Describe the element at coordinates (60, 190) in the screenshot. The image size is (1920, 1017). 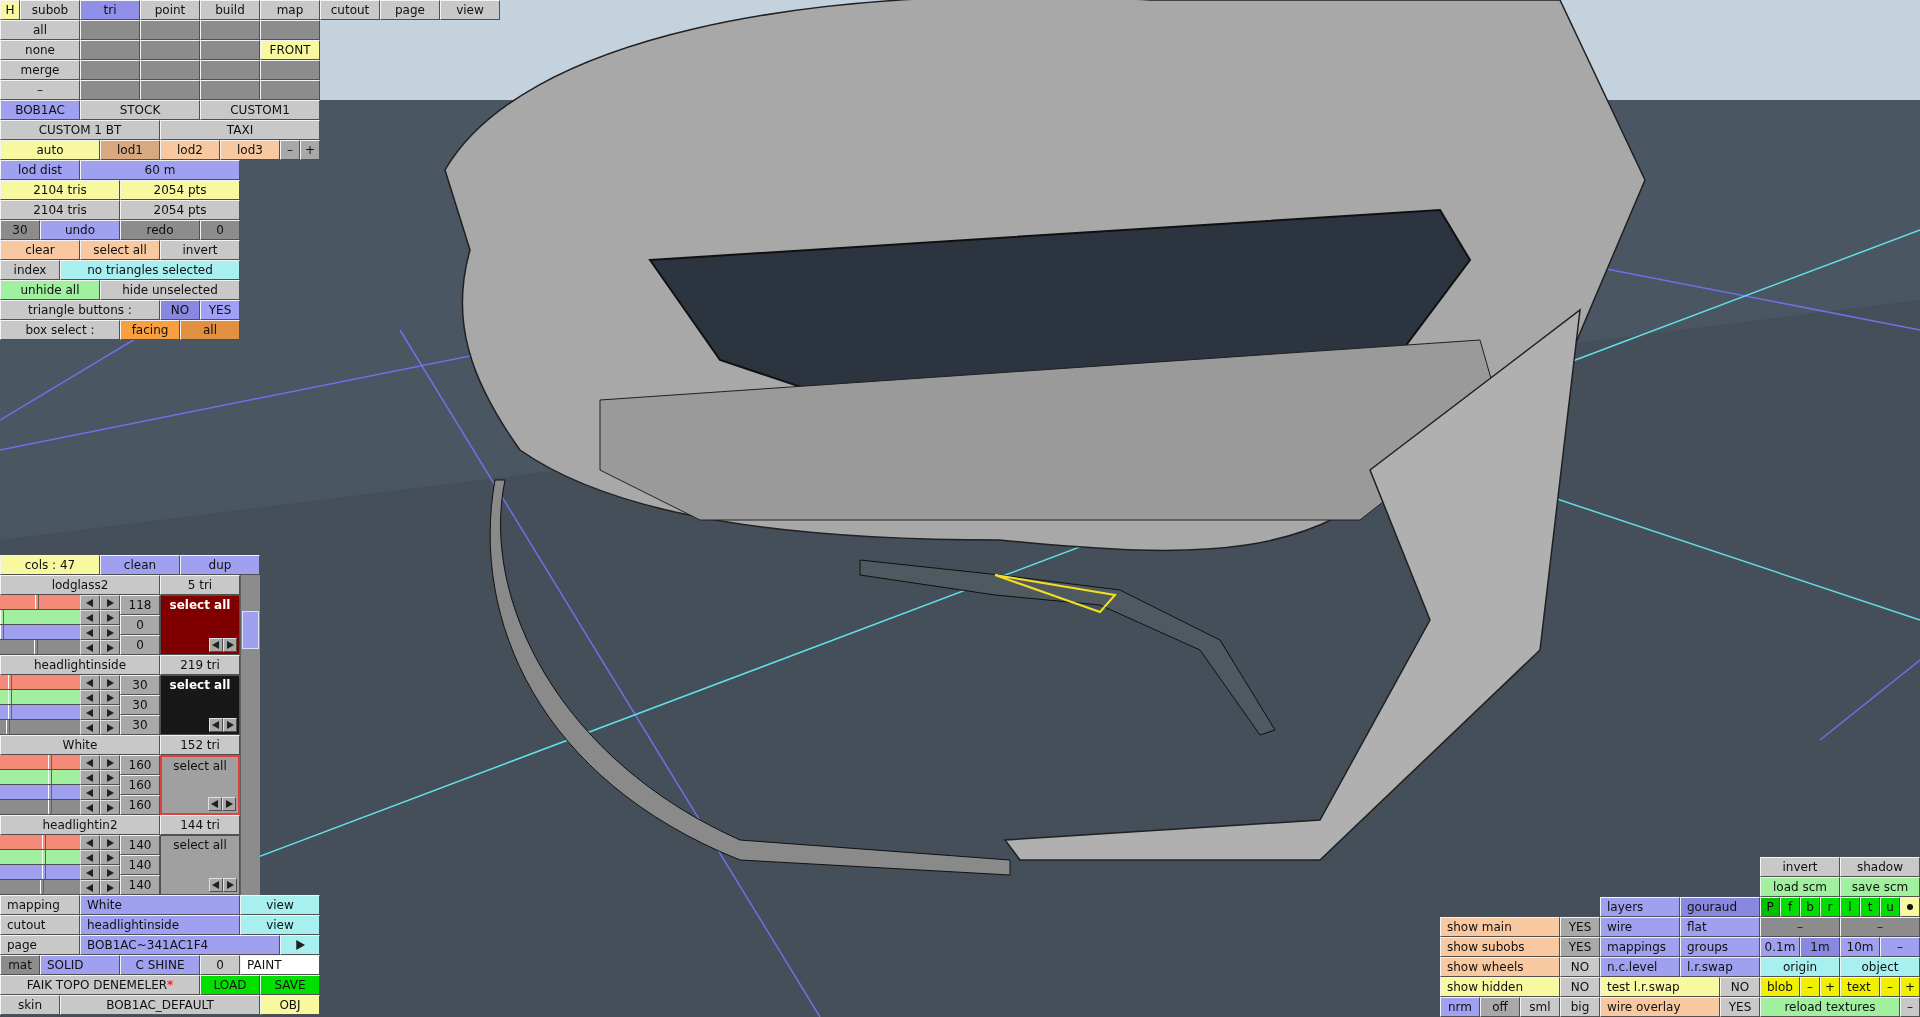
I see `toolbar-button: 2104 tris` at that location.